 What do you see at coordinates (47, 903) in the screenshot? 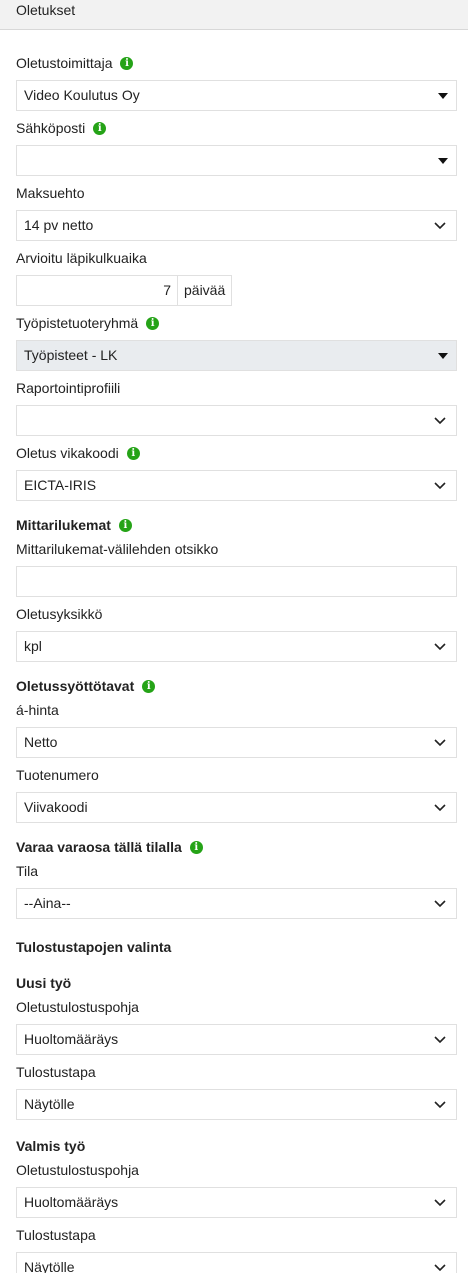
I see `reserve-state-value: --Aina--` at bounding box center [47, 903].